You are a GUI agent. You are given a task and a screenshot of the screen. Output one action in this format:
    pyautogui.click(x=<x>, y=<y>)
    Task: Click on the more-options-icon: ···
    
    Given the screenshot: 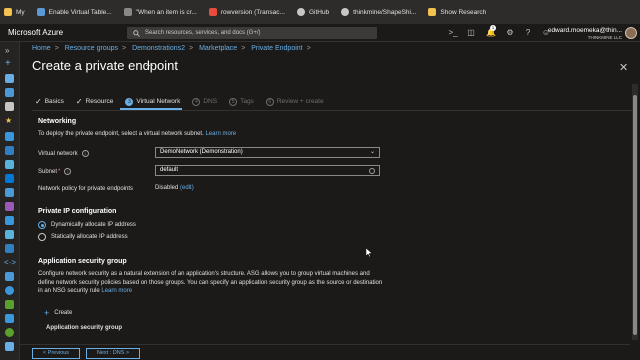 What is the action you would take?
    pyautogui.click(x=149, y=65)
    